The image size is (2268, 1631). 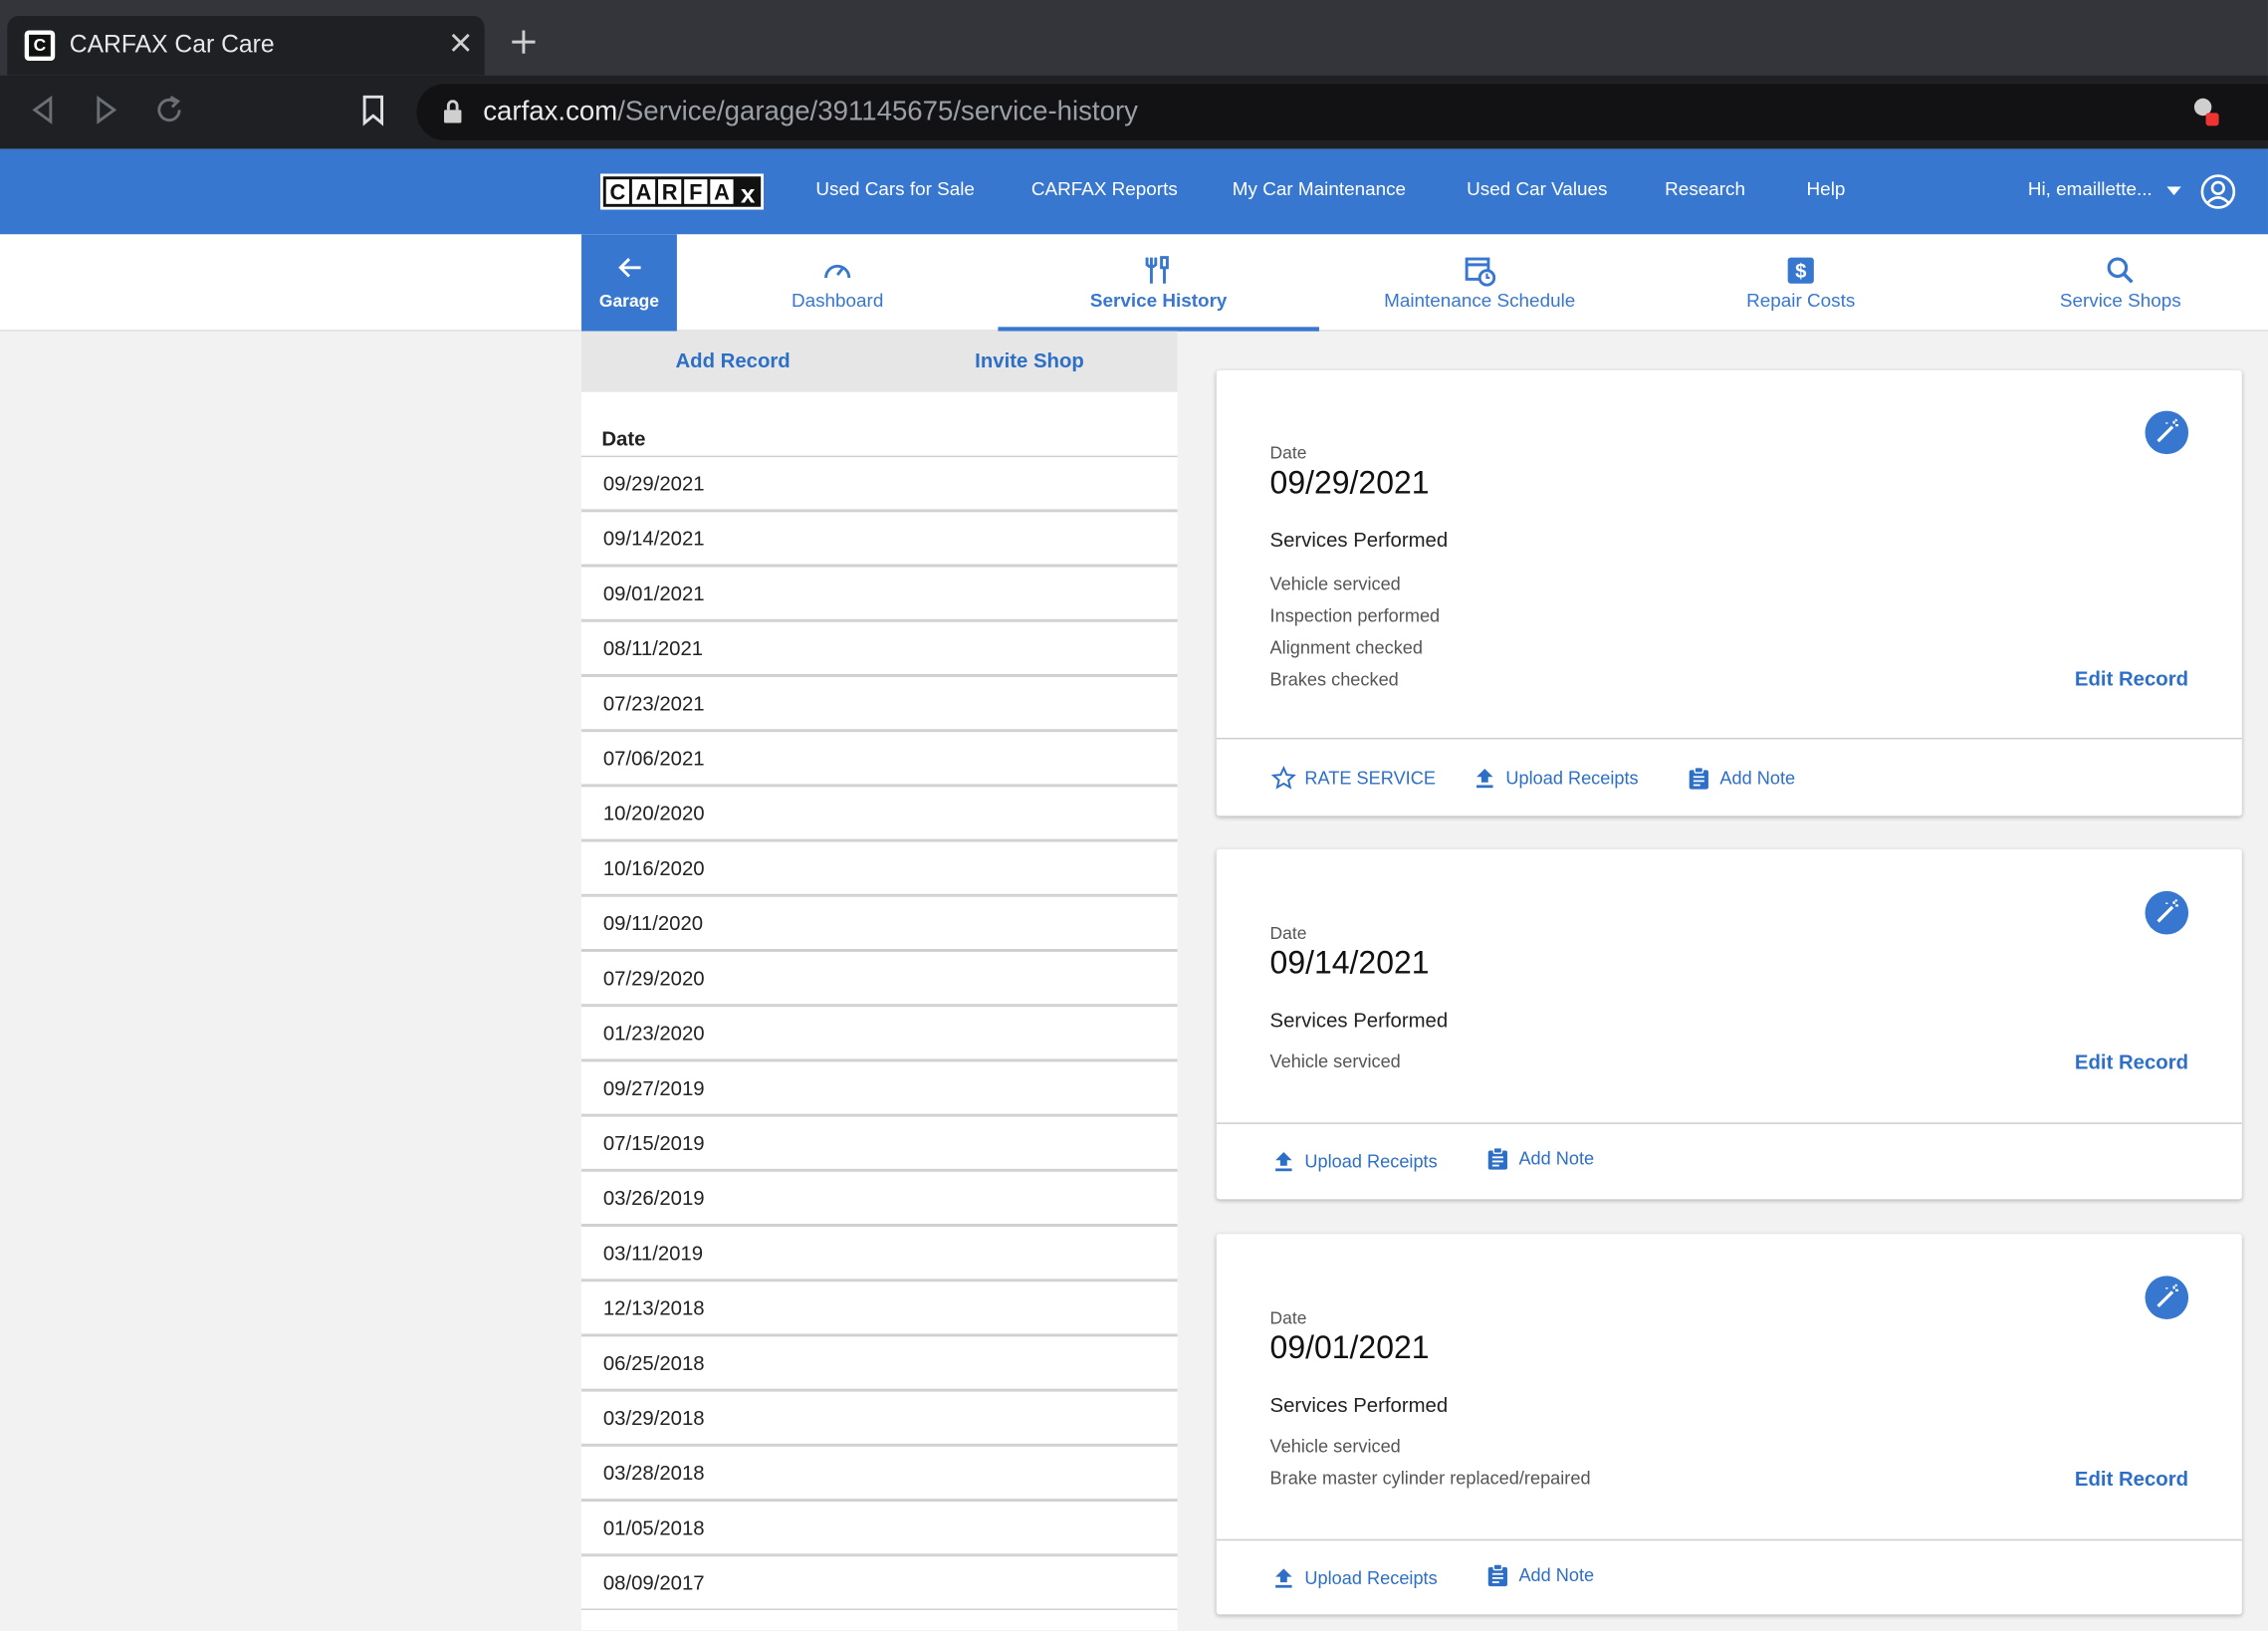 I want to click on date-row-label: 12/13/2018, so click(x=654, y=1307).